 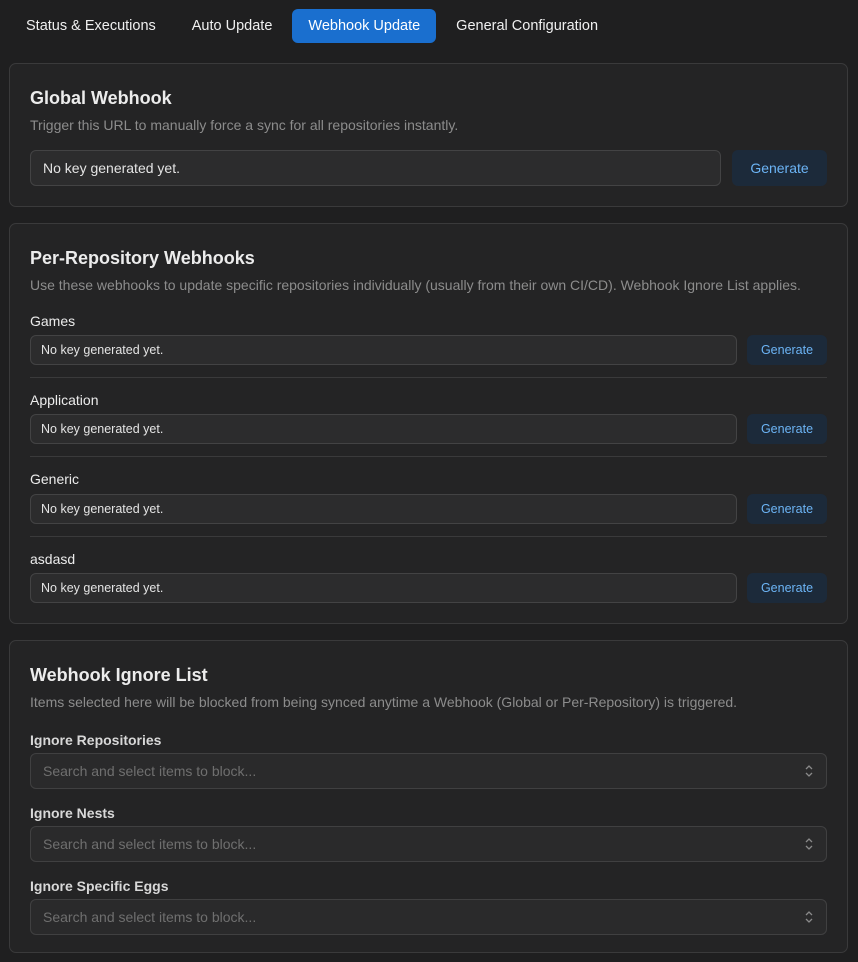 I want to click on repo-label-games: Games, so click(x=53, y=321).